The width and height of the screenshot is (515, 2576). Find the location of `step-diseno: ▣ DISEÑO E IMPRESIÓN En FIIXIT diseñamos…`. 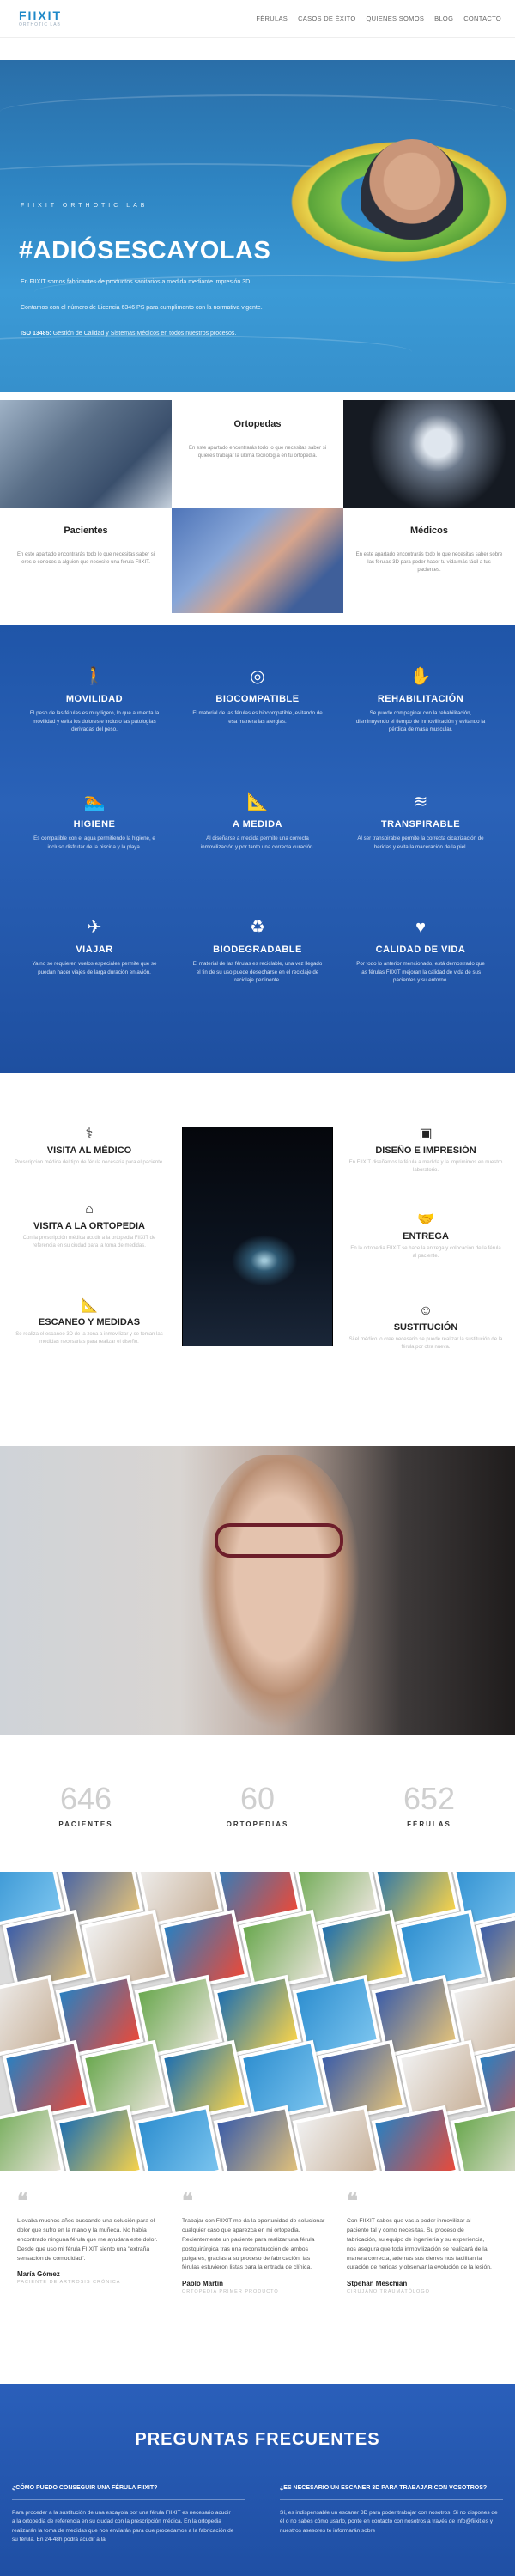

step-diseno: ▣ DISEÑO E IMPRESIÓN En FIIXIT diseñamos… is located at coordinates (425, 1150).